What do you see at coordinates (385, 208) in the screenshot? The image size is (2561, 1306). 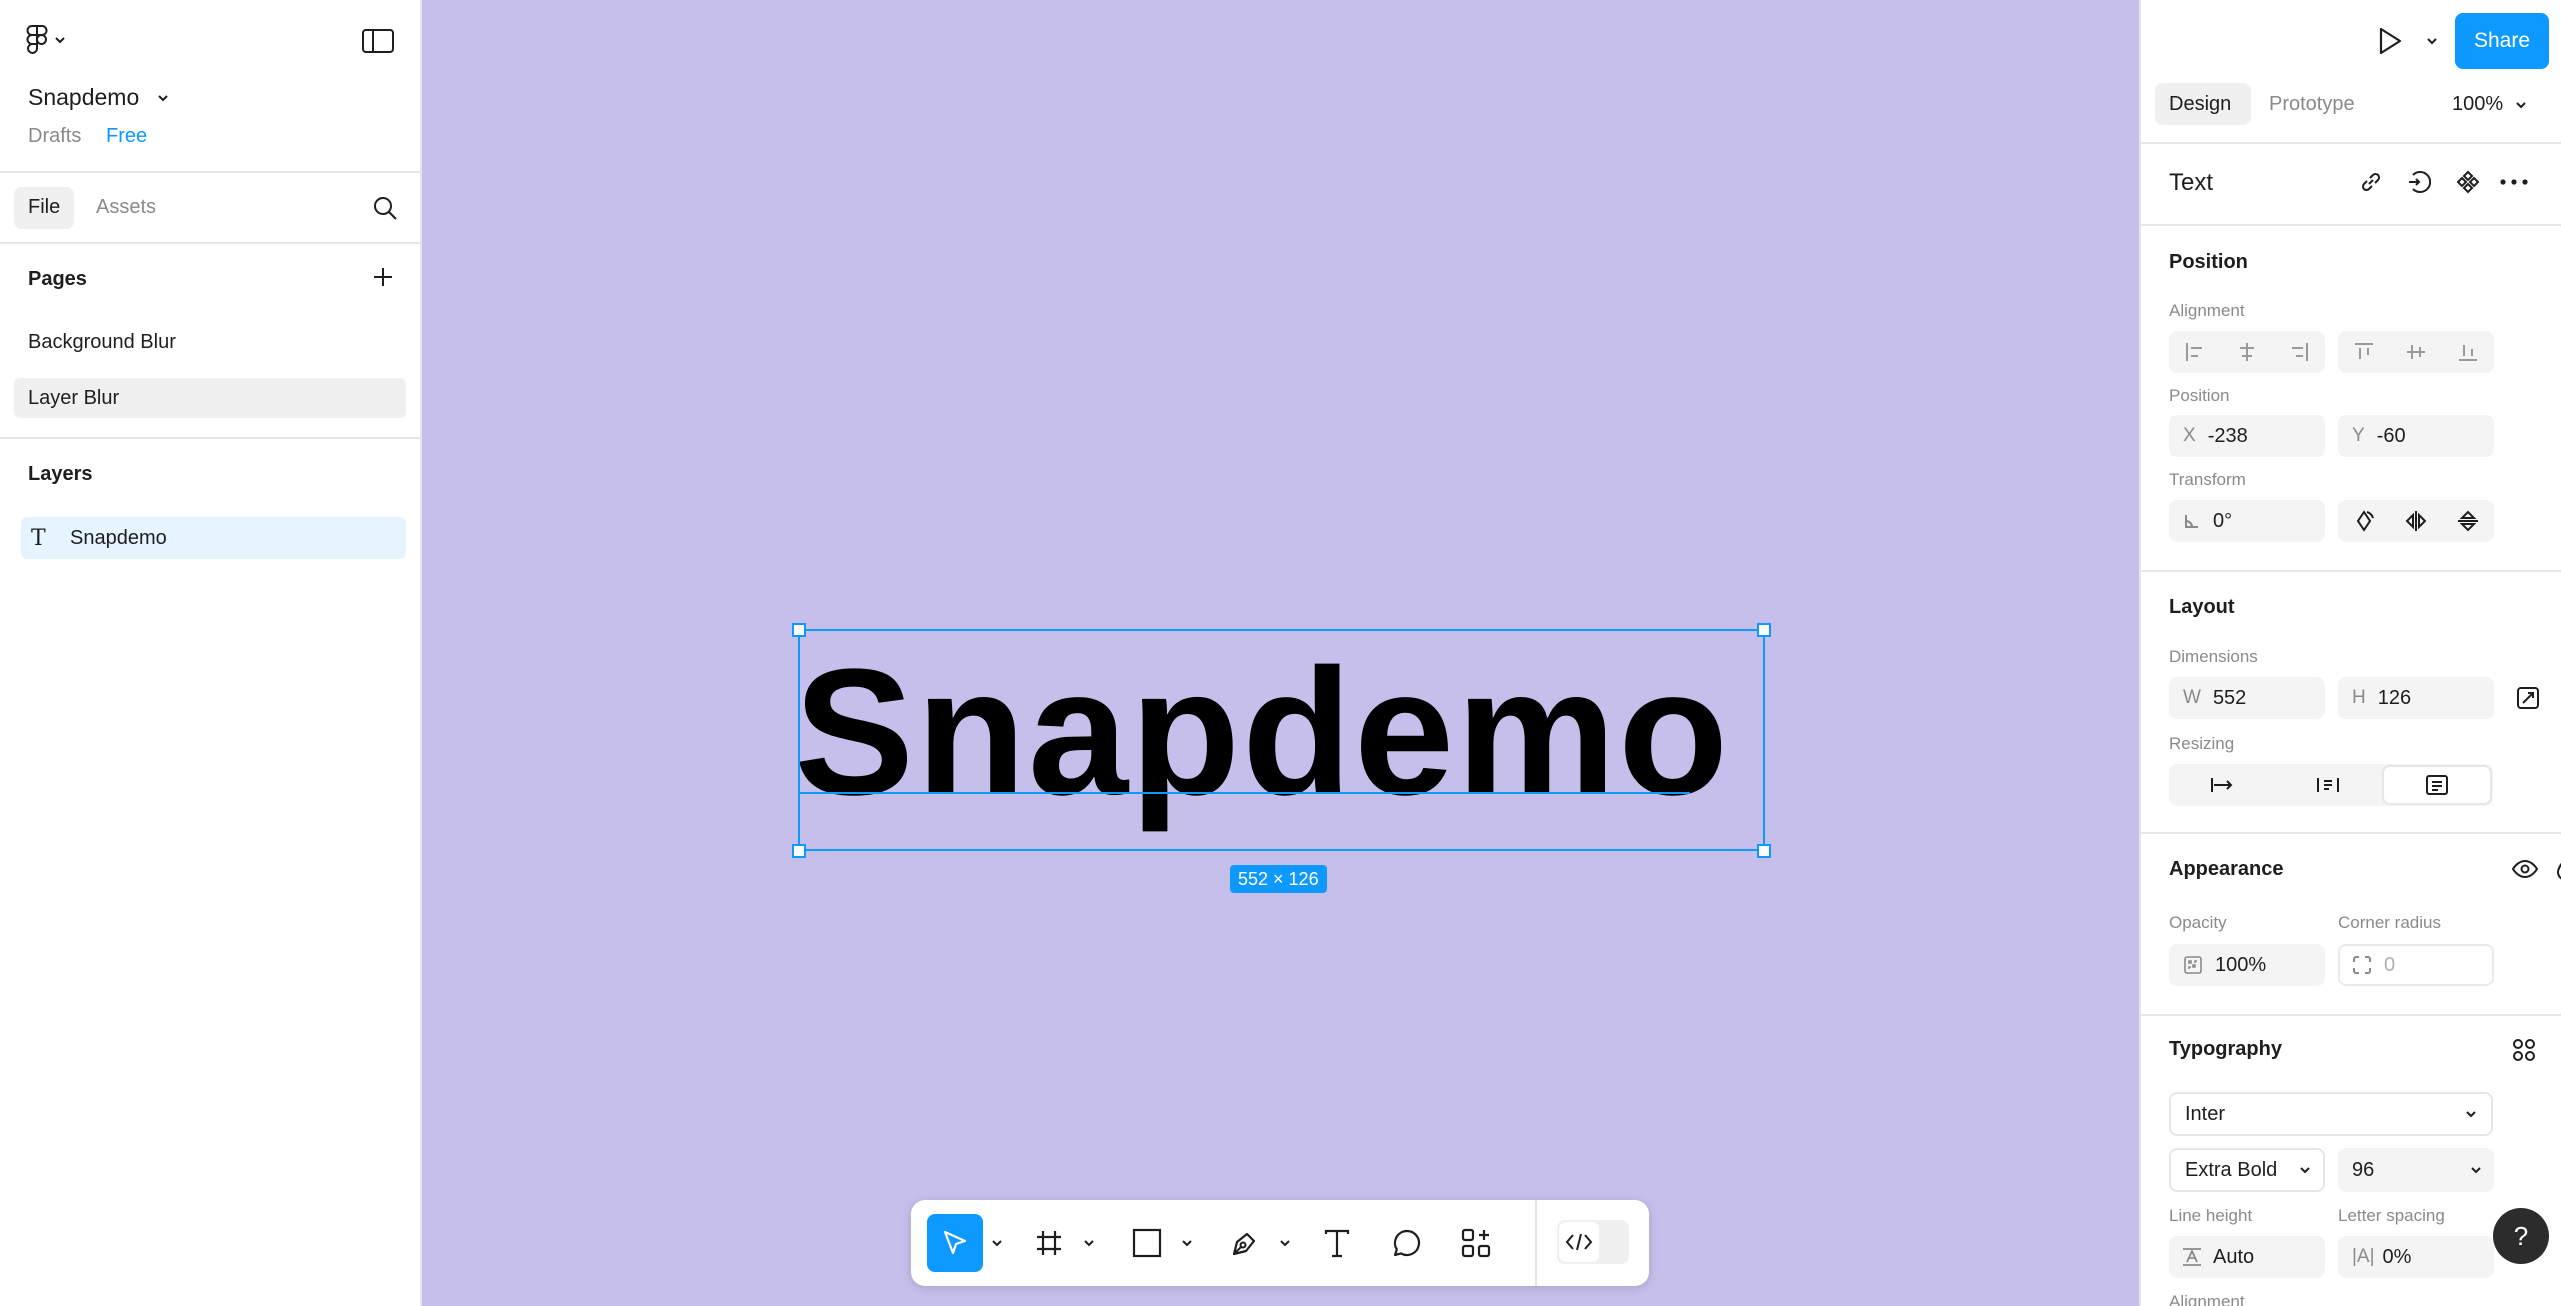 I see `search-button` at bounding box center [385, 208].